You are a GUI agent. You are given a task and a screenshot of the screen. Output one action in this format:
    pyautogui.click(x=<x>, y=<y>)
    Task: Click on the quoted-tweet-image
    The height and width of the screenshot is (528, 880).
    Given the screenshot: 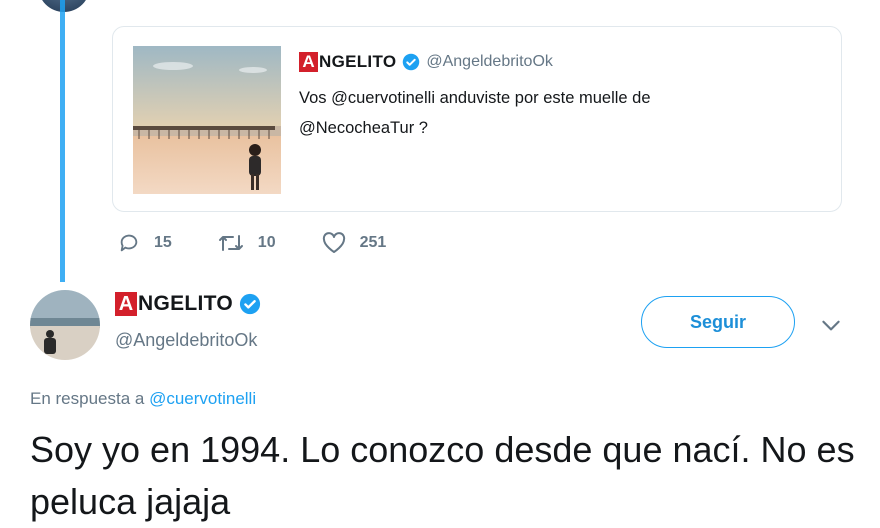 What is the action you would take?
    pyautogui.click(x=207, y=120)
    